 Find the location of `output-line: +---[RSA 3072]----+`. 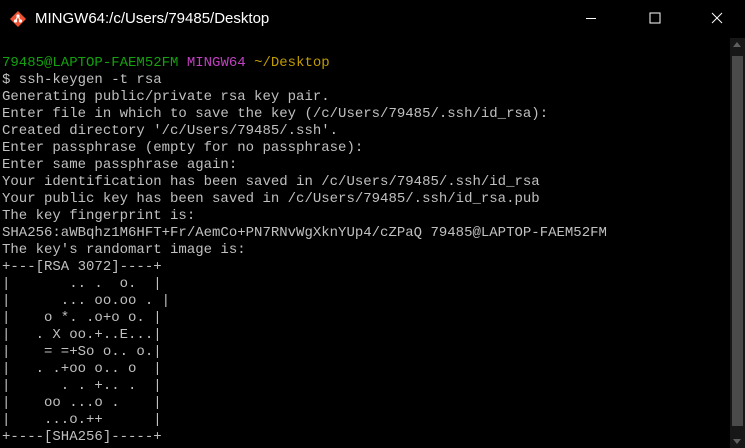

output-line: +---[RSA 3072]----+ is located at coordinates (82, 267).